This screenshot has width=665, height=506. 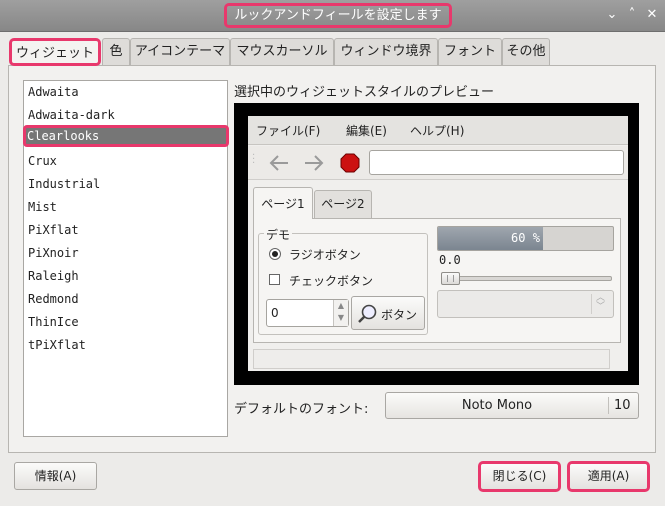 What do you see at coordinates (116, 51) in the screenshot?
I see `tab-color: 色` at bounding box center [116, 51].